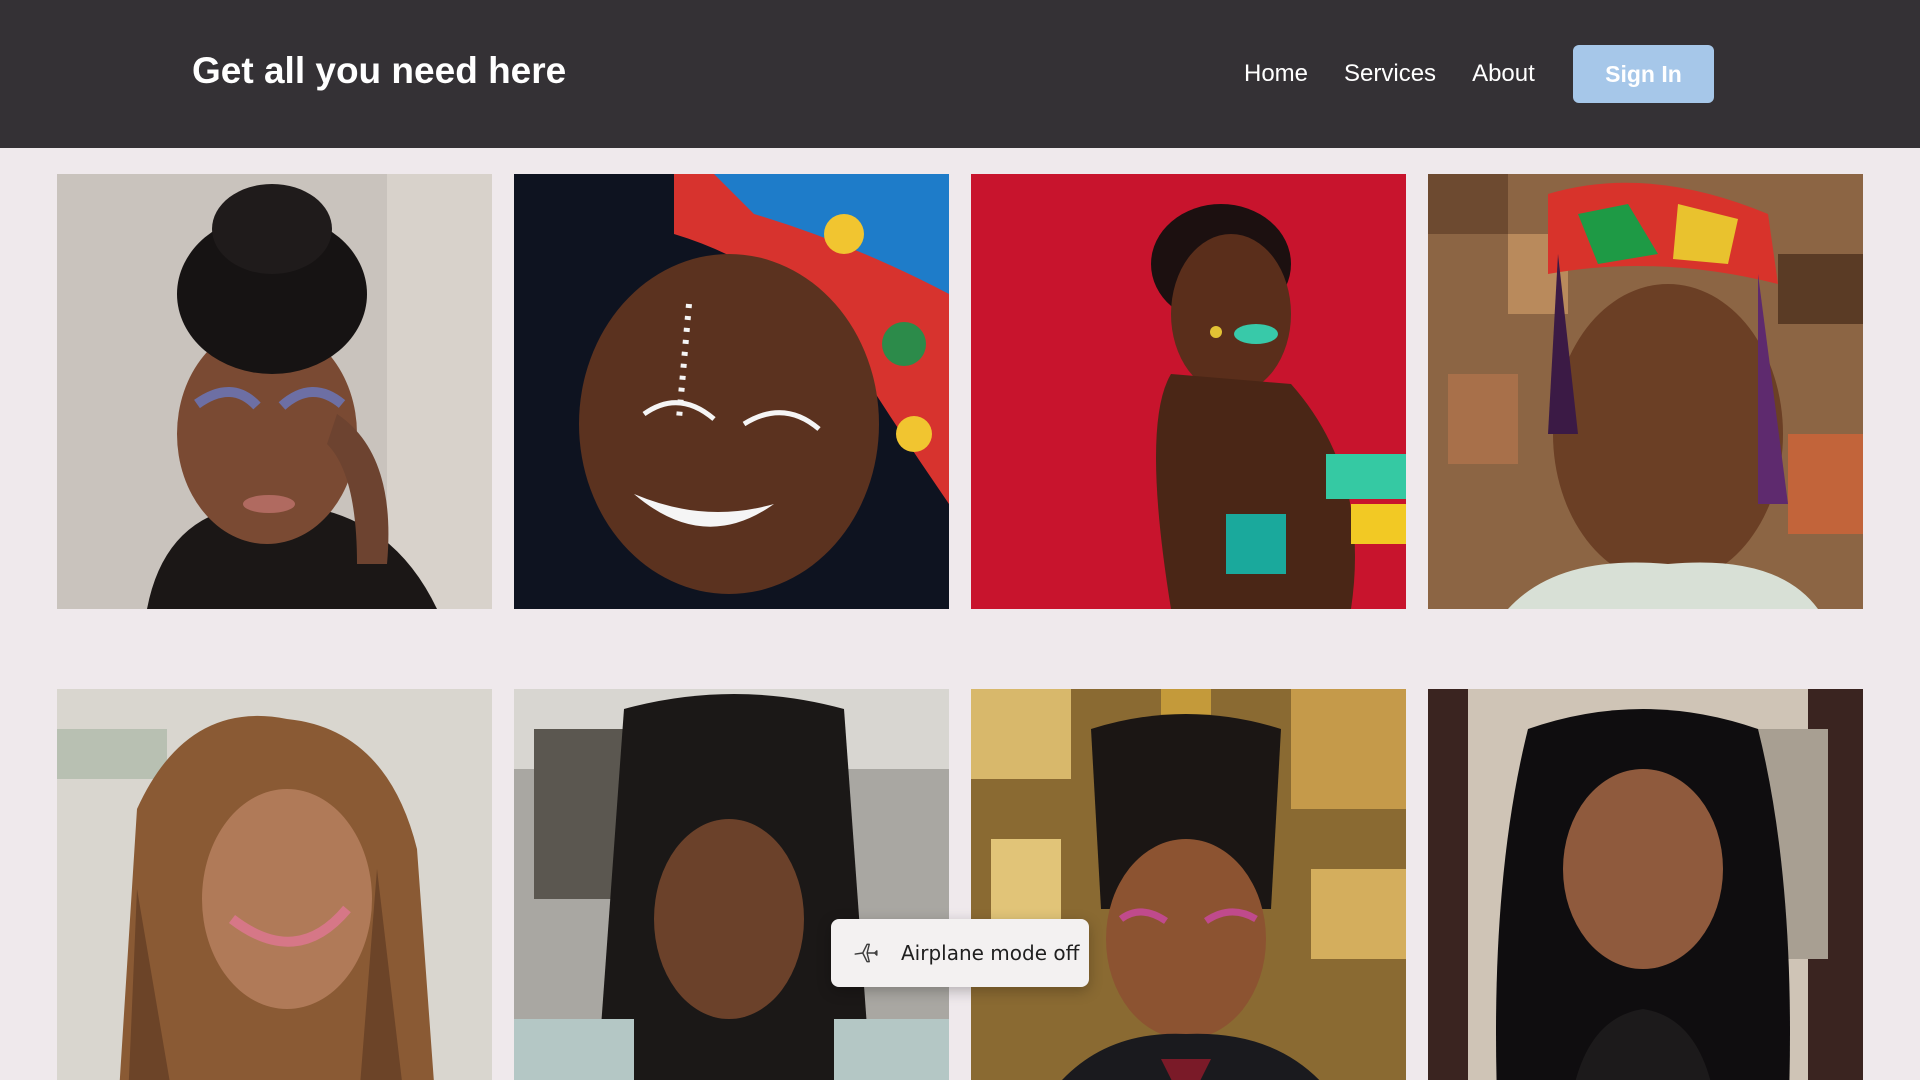 This screenshot has width=1920, height=1080. I want to click on toast-message: Airplane mode off, so click(990, 953).